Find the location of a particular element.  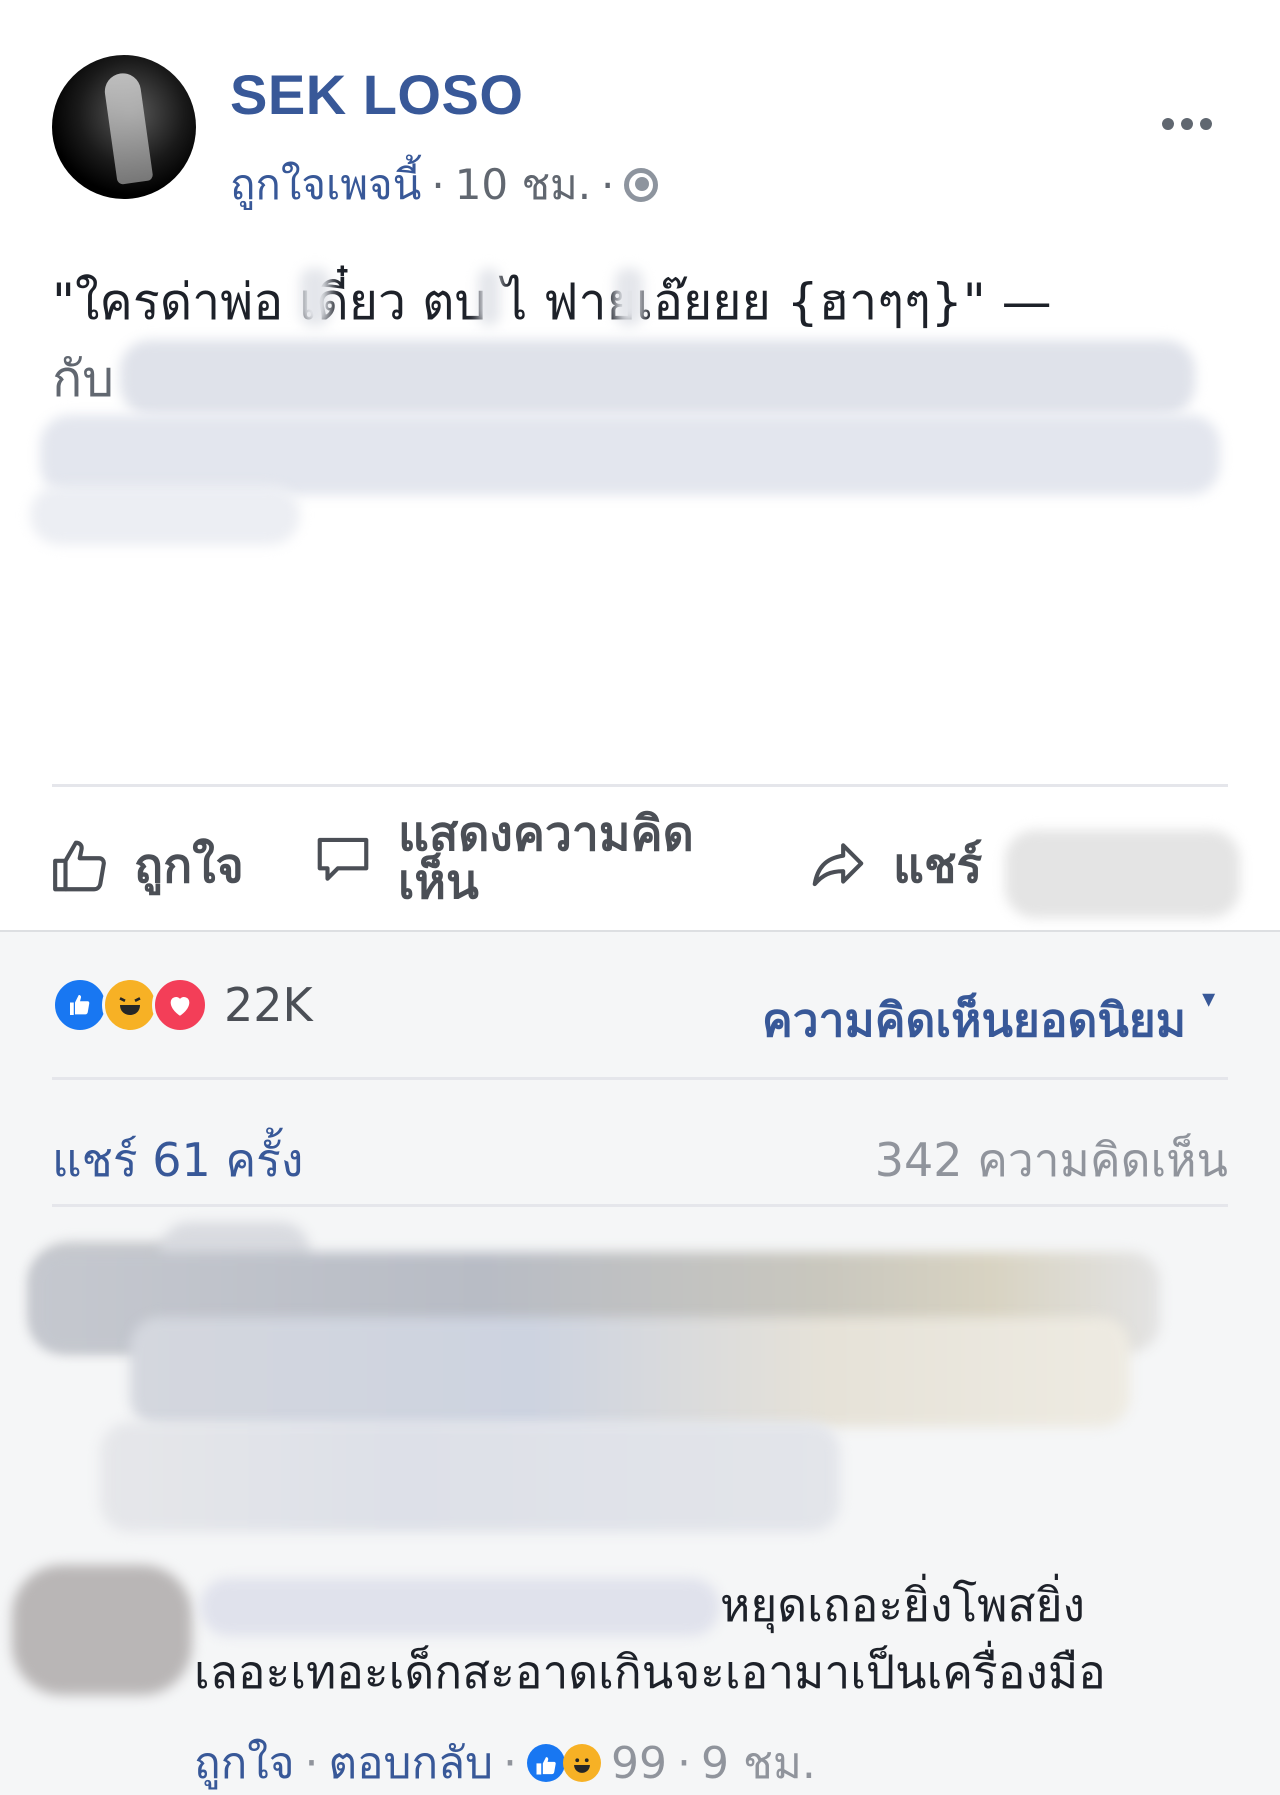

action-bar: ถูกใจ แสดงความคิดเห็น แชร์ is located at coordinates (640, 860).